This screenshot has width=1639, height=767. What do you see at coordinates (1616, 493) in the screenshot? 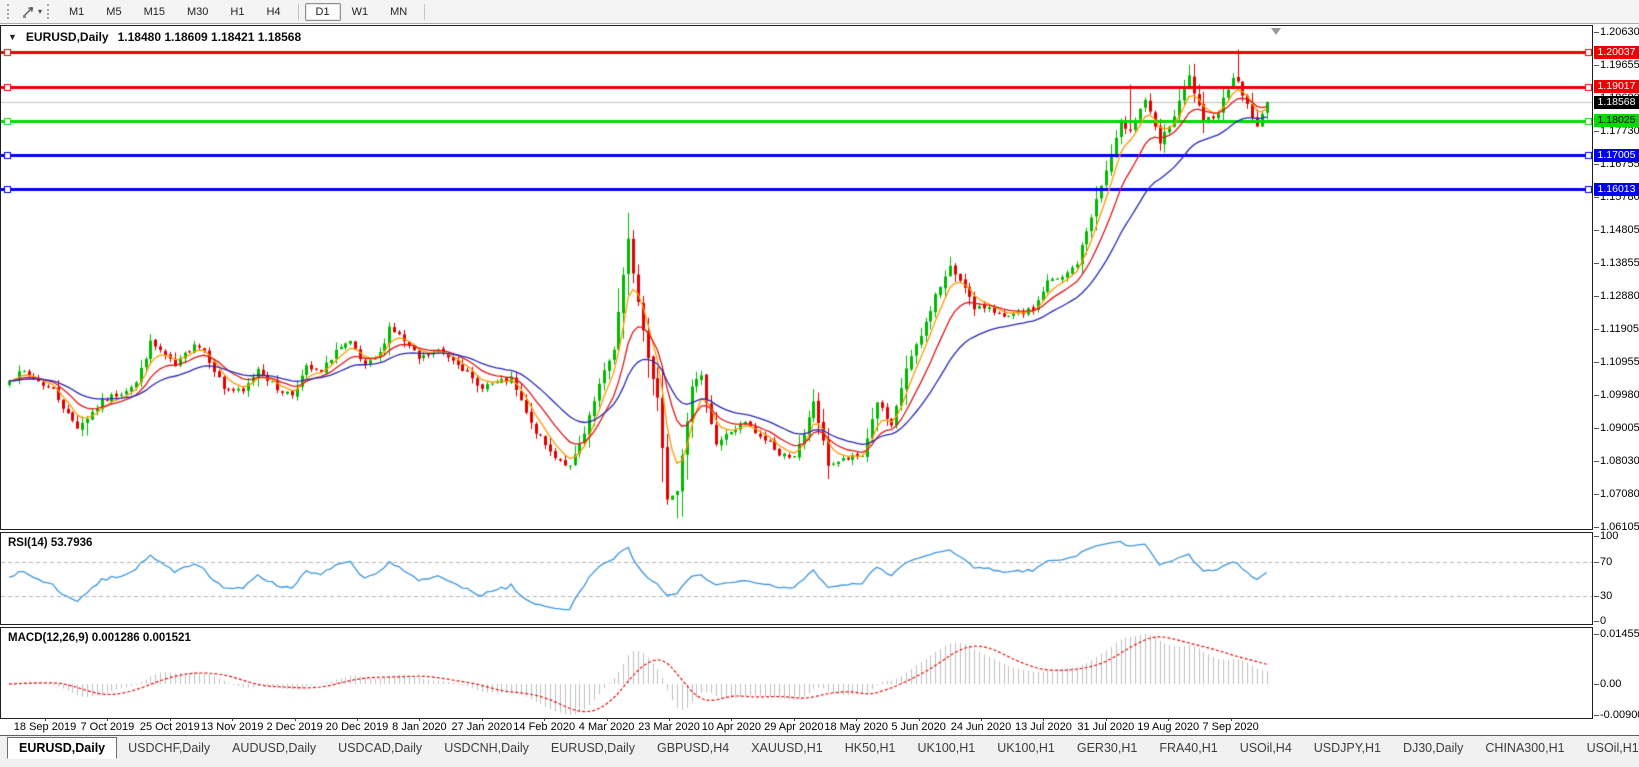
I see `price-axis-tick: 1.07080` at bounding box center [1616, 493].